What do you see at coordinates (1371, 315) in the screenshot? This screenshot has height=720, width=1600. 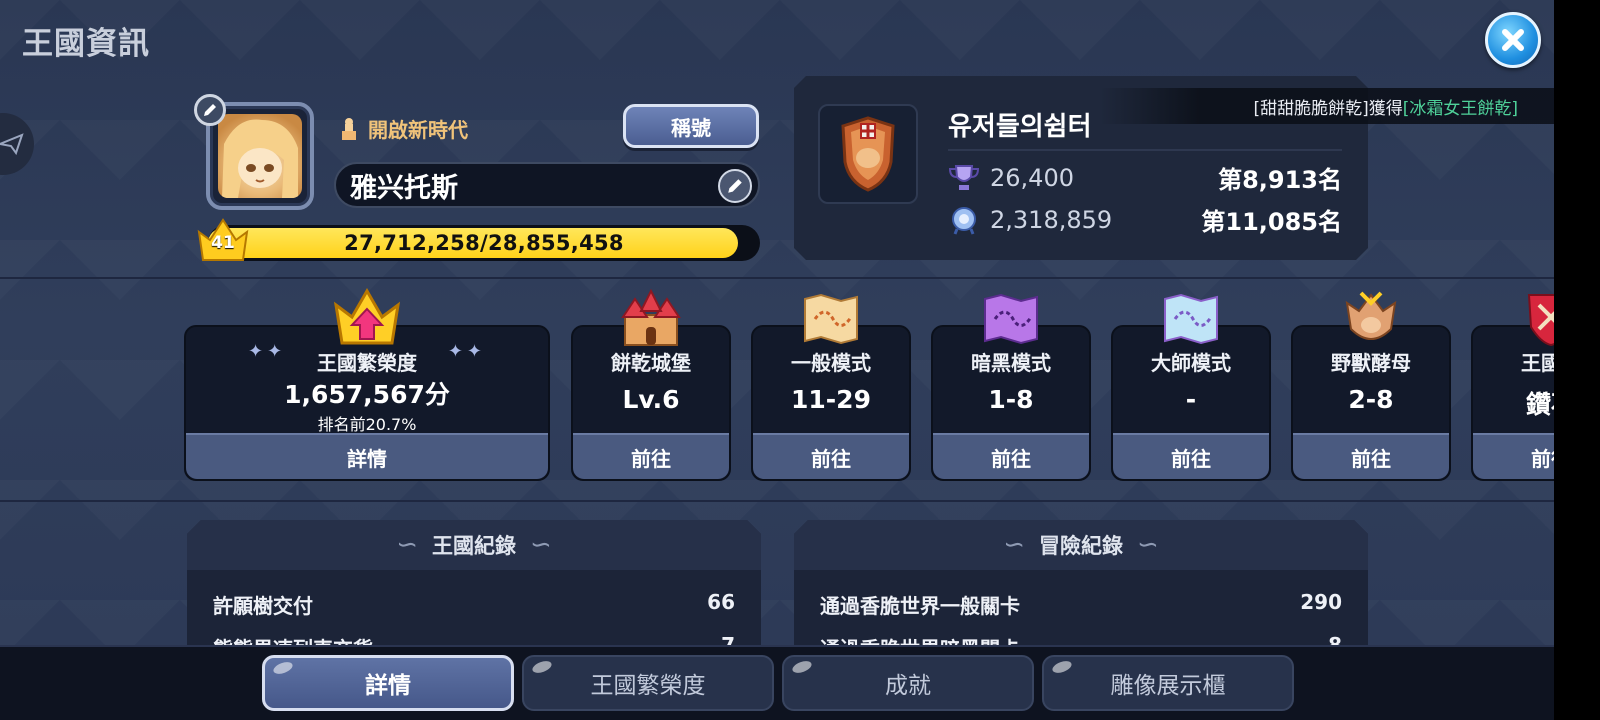 I see `beast-crest-icon` at bounding box center [1371, 315].